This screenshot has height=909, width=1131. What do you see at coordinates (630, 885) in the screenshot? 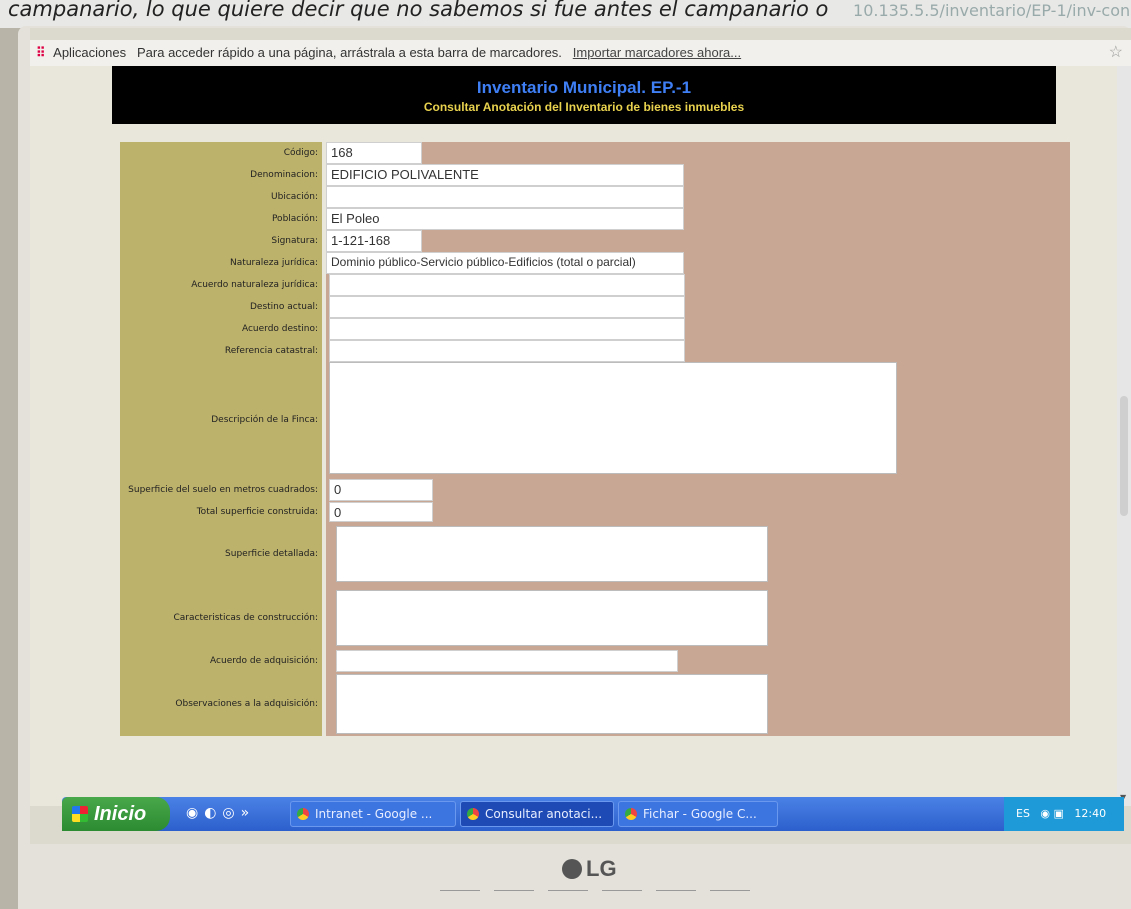
I see `monitor-buttons` at bounding box center [630, 885].